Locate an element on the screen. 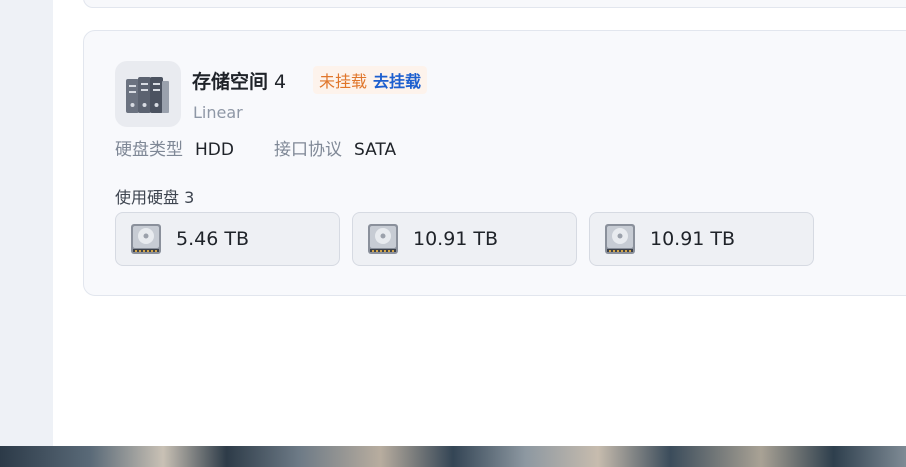  raid-type: Linear is located at coordinates (218, 112).